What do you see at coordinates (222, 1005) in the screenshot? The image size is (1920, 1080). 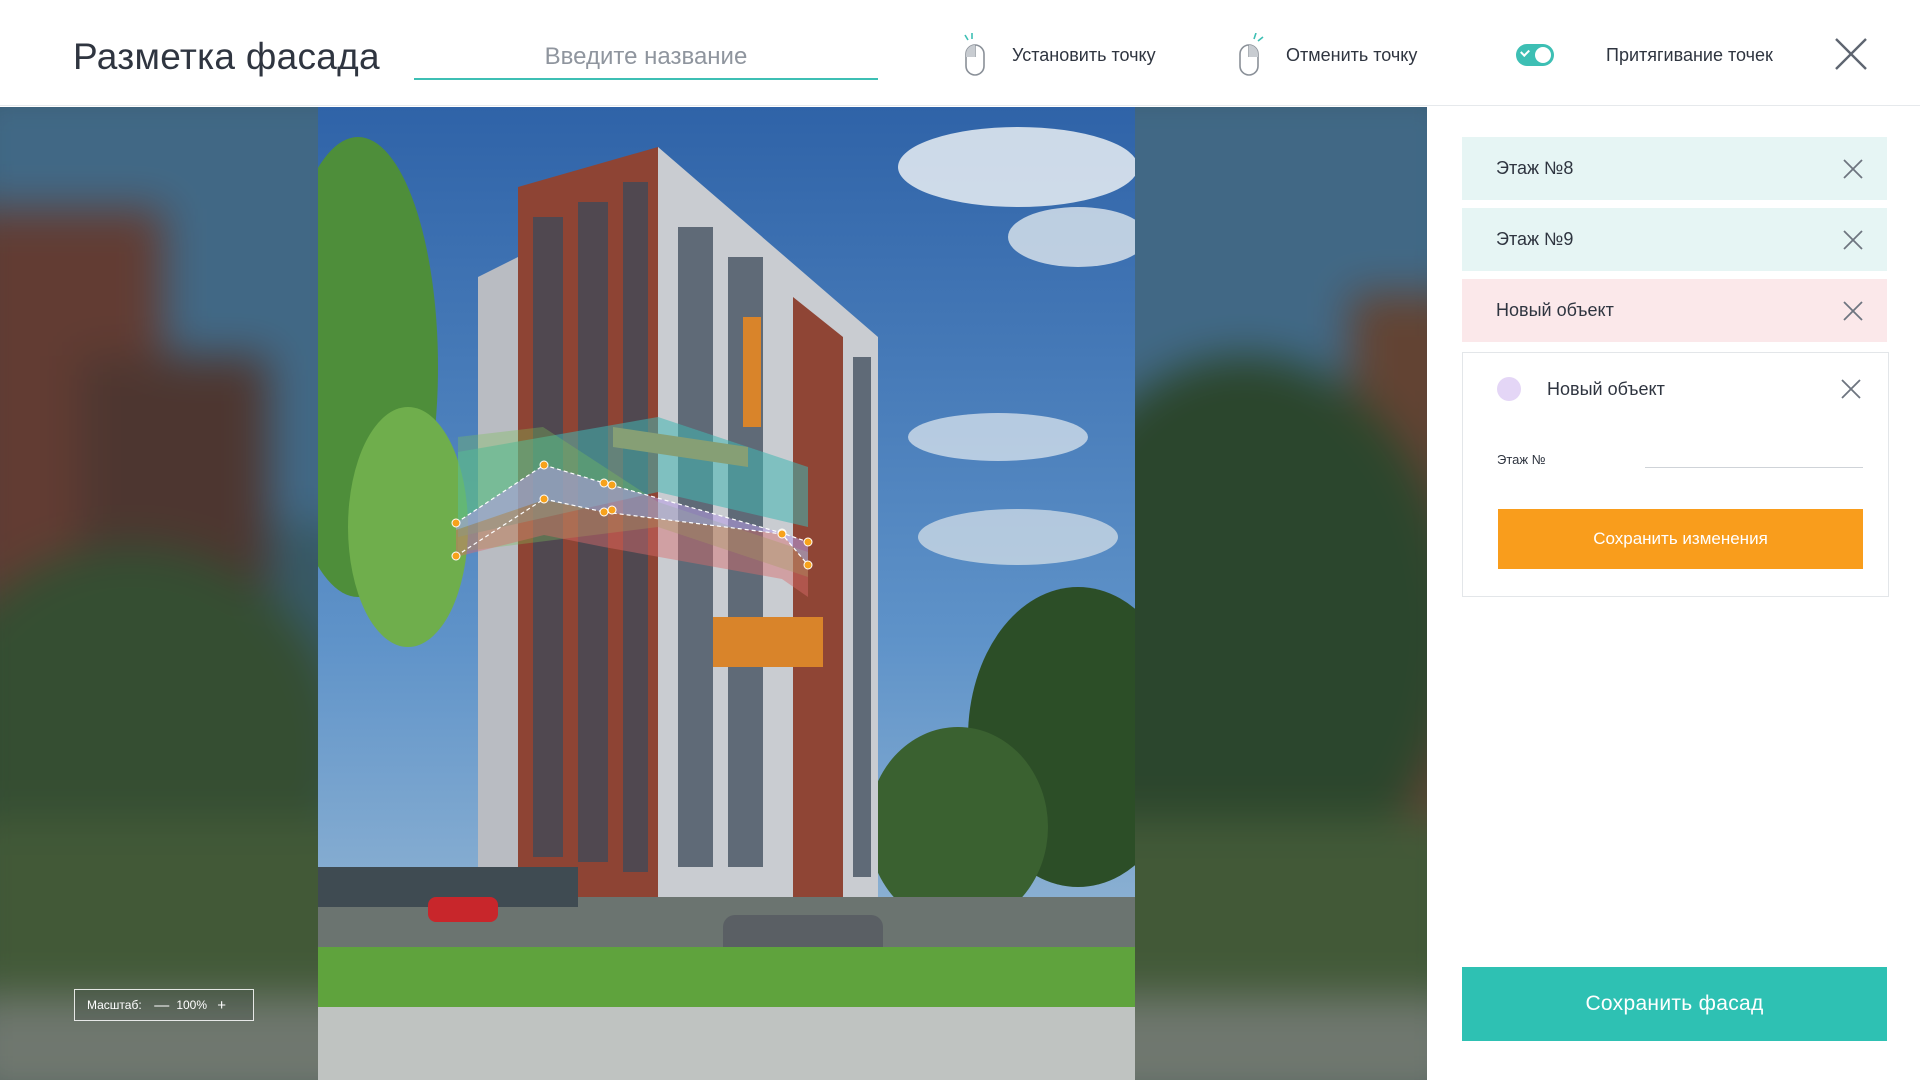 I see `zoom-in-button: +` at bounding box center [222, 1005].